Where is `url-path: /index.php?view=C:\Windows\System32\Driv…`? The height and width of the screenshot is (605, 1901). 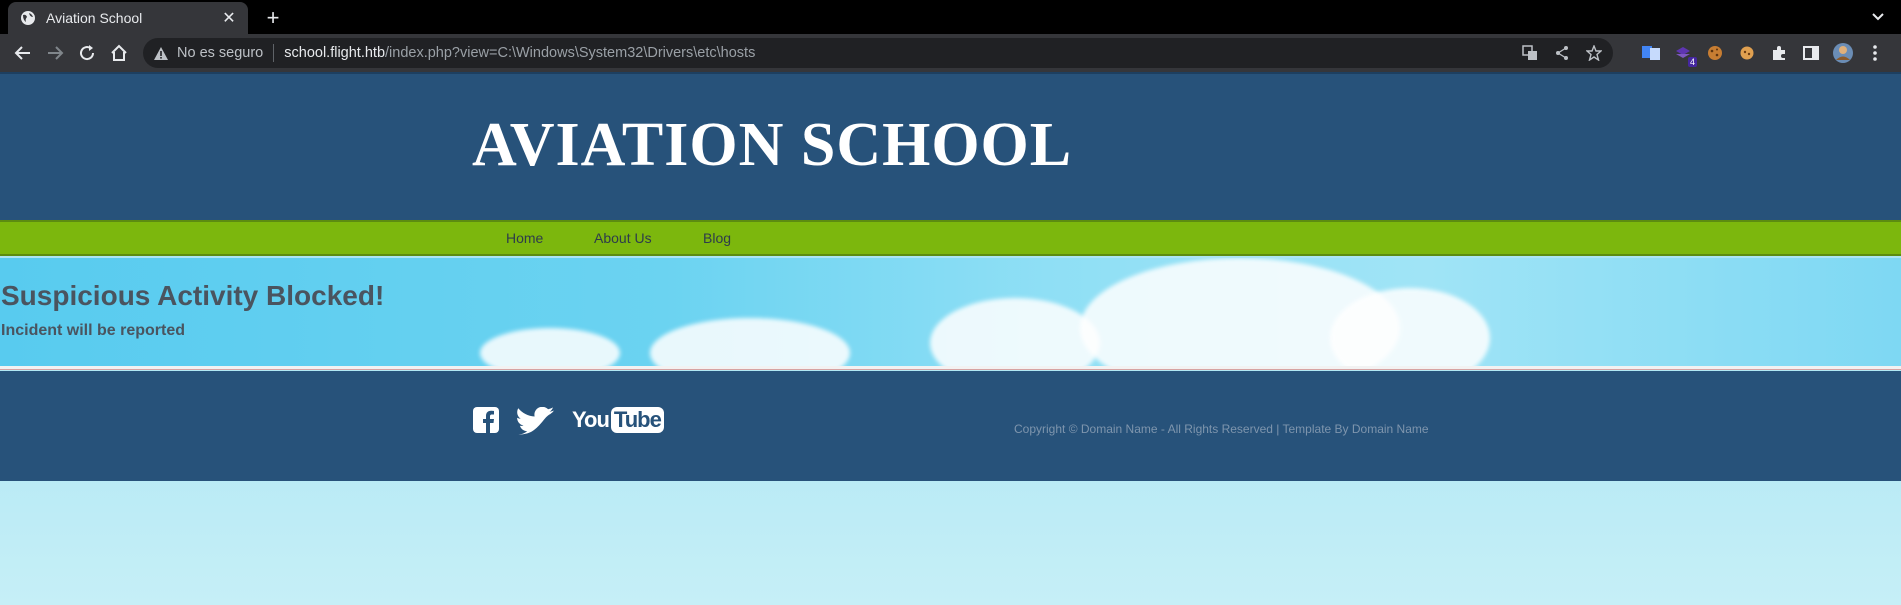 url-path: /index.php?view=C:\Windows\System32\Driv… is located at coordinates (570, 53).